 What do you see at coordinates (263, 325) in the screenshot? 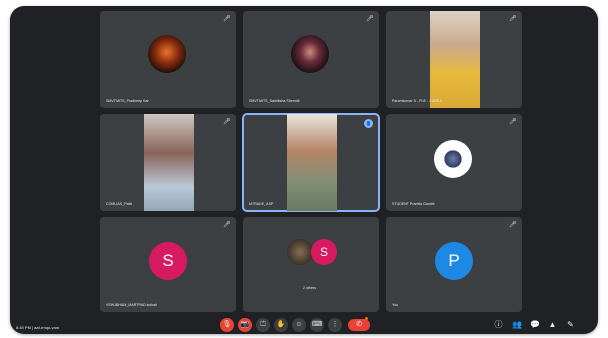
I see `captions-button: ⏍` at bounding box center [263, 325].